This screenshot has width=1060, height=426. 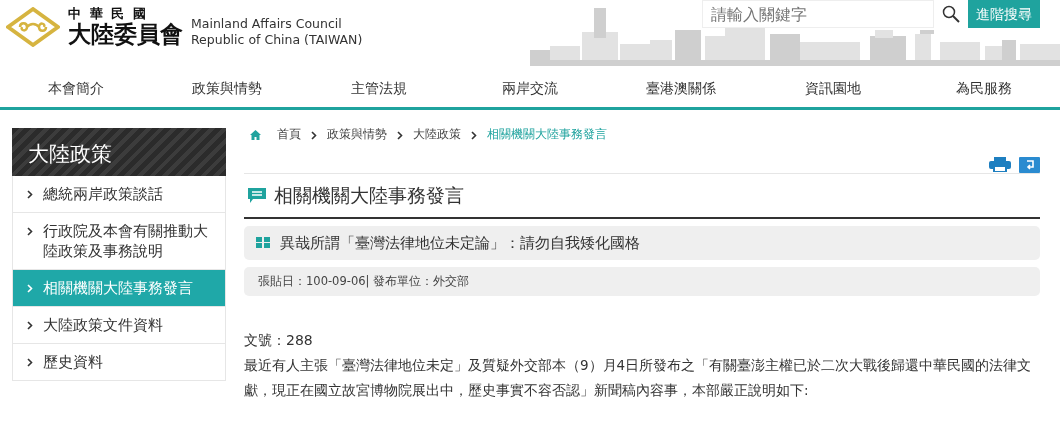 What do you see at coordinates (257, 195) in the screenshot?
I see `message-icon` at bounding box center [257, 195].